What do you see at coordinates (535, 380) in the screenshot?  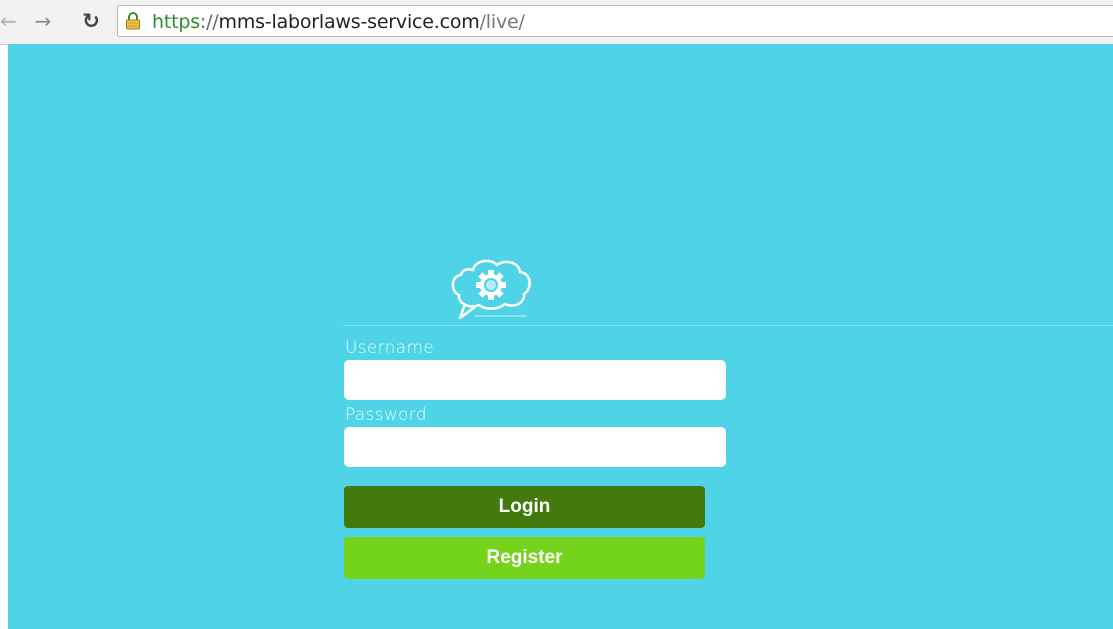 I see `username-field` at bounding box center [535, 380].